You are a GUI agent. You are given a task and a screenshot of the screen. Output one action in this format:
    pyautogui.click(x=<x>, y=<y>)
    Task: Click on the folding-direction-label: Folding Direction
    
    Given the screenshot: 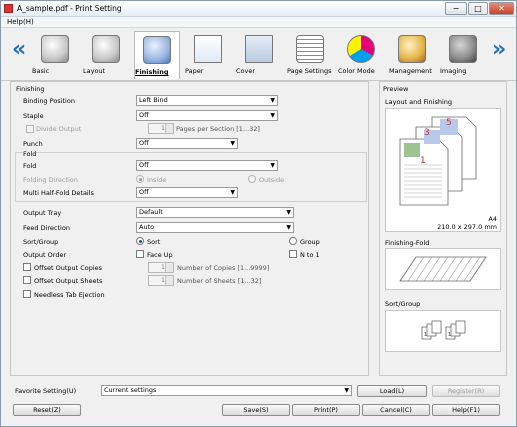 What is the action you would take?
    pyautogui.click(x=50, y=180)
    